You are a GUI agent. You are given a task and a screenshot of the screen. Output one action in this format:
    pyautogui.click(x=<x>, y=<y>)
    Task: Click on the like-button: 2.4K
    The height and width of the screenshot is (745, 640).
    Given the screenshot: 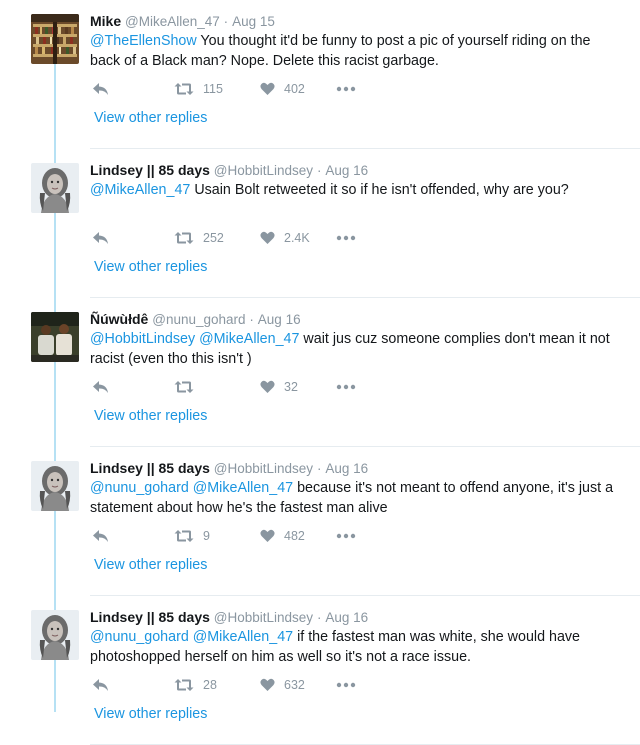 What is the action you would take?
    pyautogui.click(x=285, y=238)
    